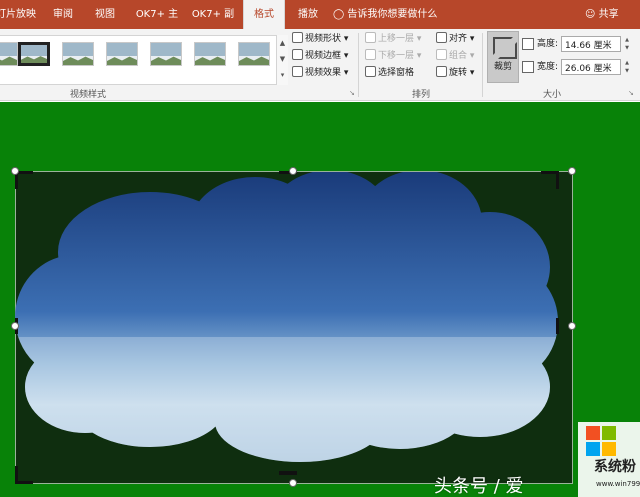 The width and height of the screenshot is (640, 497). Describe the element at coordinates (105, 14) in the screenshot. I see `tab-view: 视图` at that location.